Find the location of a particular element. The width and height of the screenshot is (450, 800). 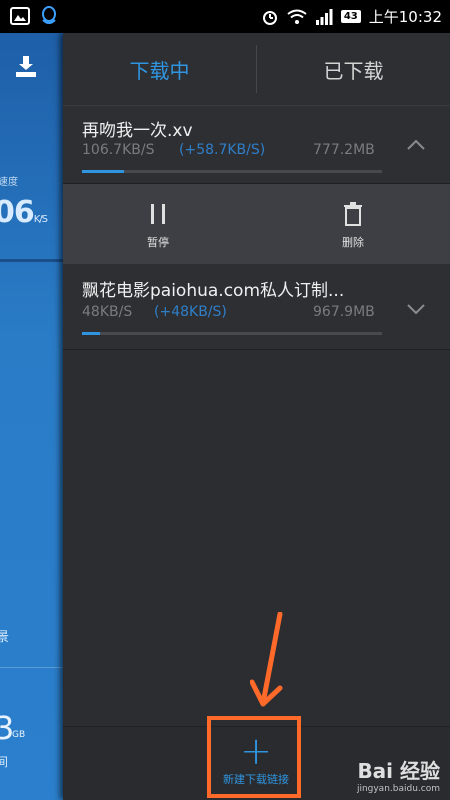

tab-downloaded: 已下载 is located at coordinates (353, 69).